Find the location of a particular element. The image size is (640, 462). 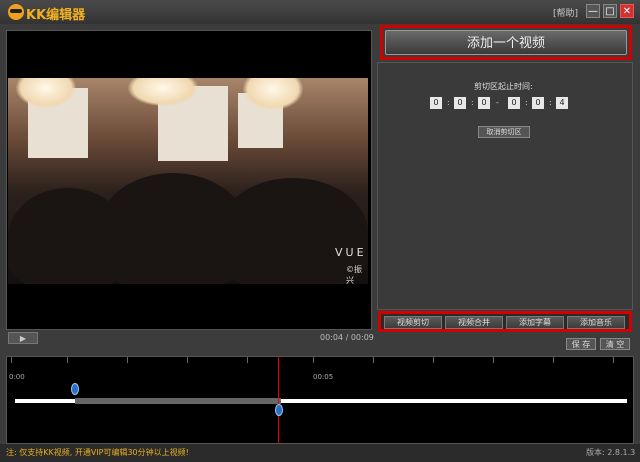

timeline-label-mid: 00:05 is located at coordinates (323, 377).